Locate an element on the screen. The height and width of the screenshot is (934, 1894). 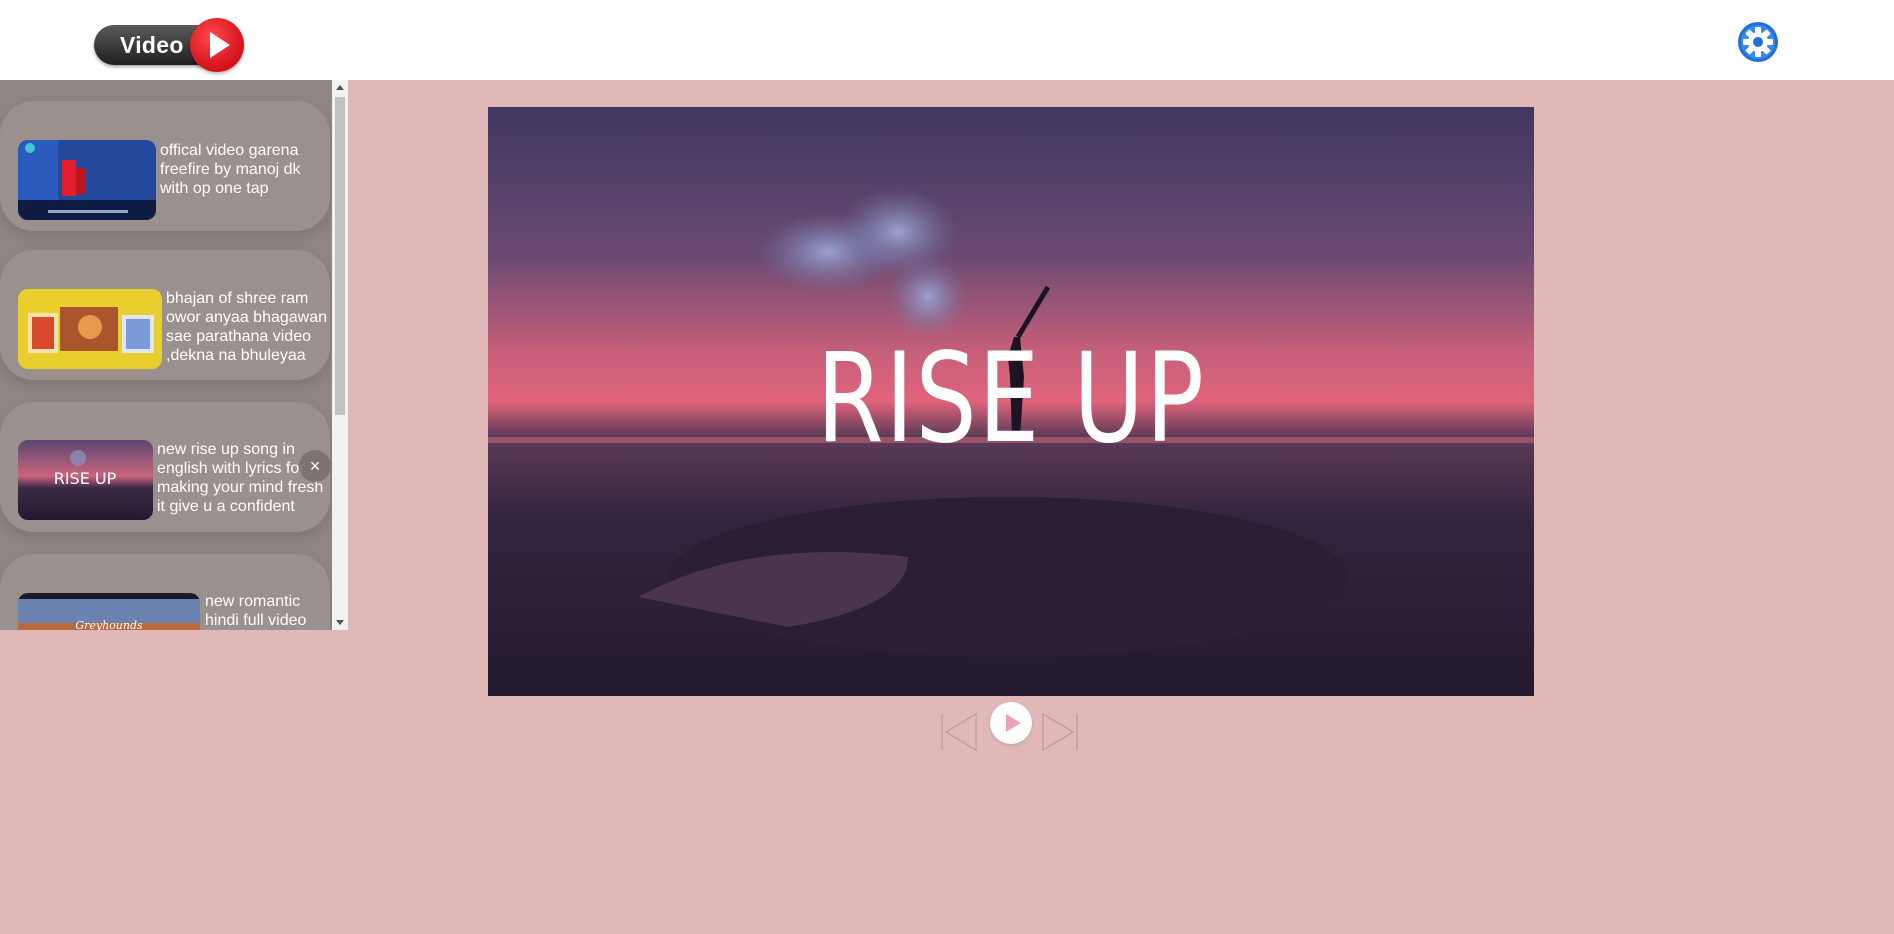
skip-next-icon is located at coordinates (1060, 732).